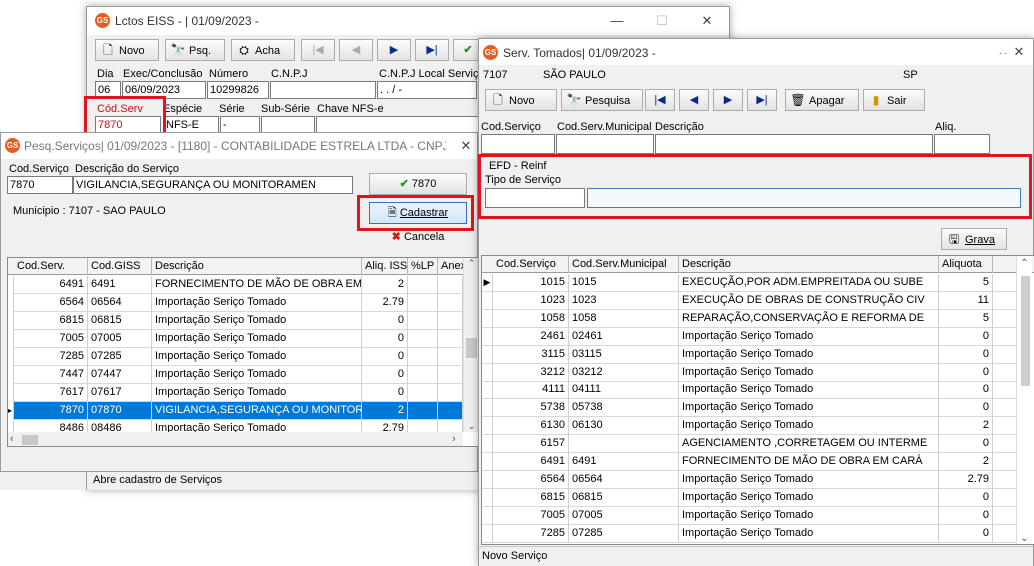 This screenshot has width=1034, height=566. What do you see at coordinates (809, 300) in the screenshot?
I see `cell-desc: EXECUÇÃO DE OBRAS DE CONSTRUÇÃO CIV` at bounding box center [809, 300].